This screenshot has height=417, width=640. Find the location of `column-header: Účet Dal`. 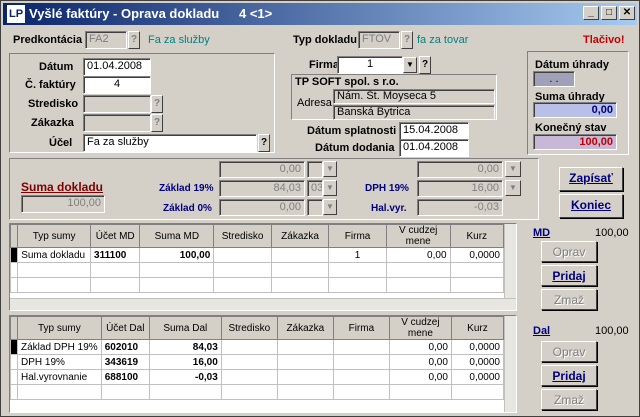

column-header: Účet Dal is located at coordinates (125, 328).